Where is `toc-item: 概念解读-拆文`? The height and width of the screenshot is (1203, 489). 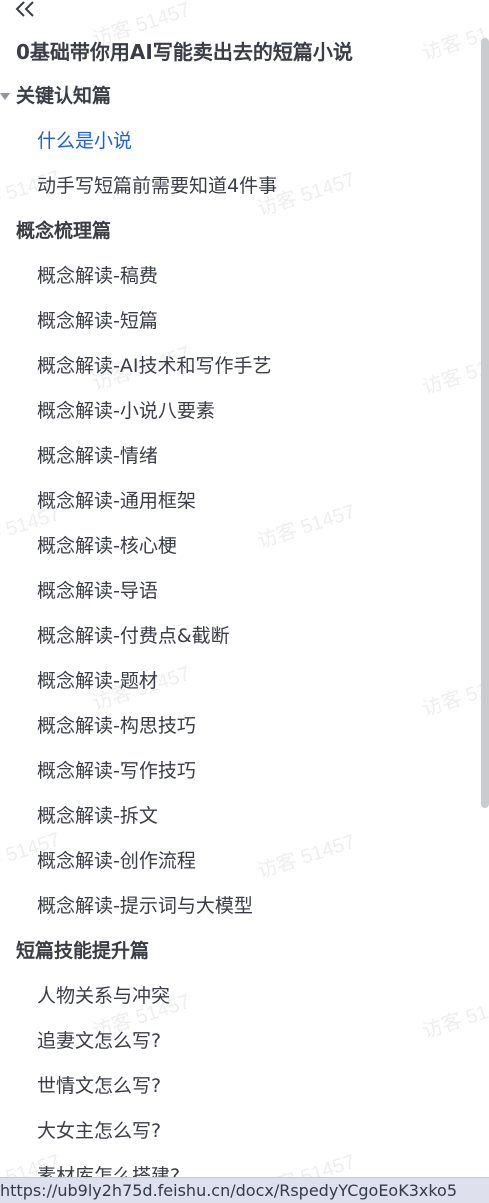
toc-item: 概念解读-拆文 is located at coordinates (240, 816).